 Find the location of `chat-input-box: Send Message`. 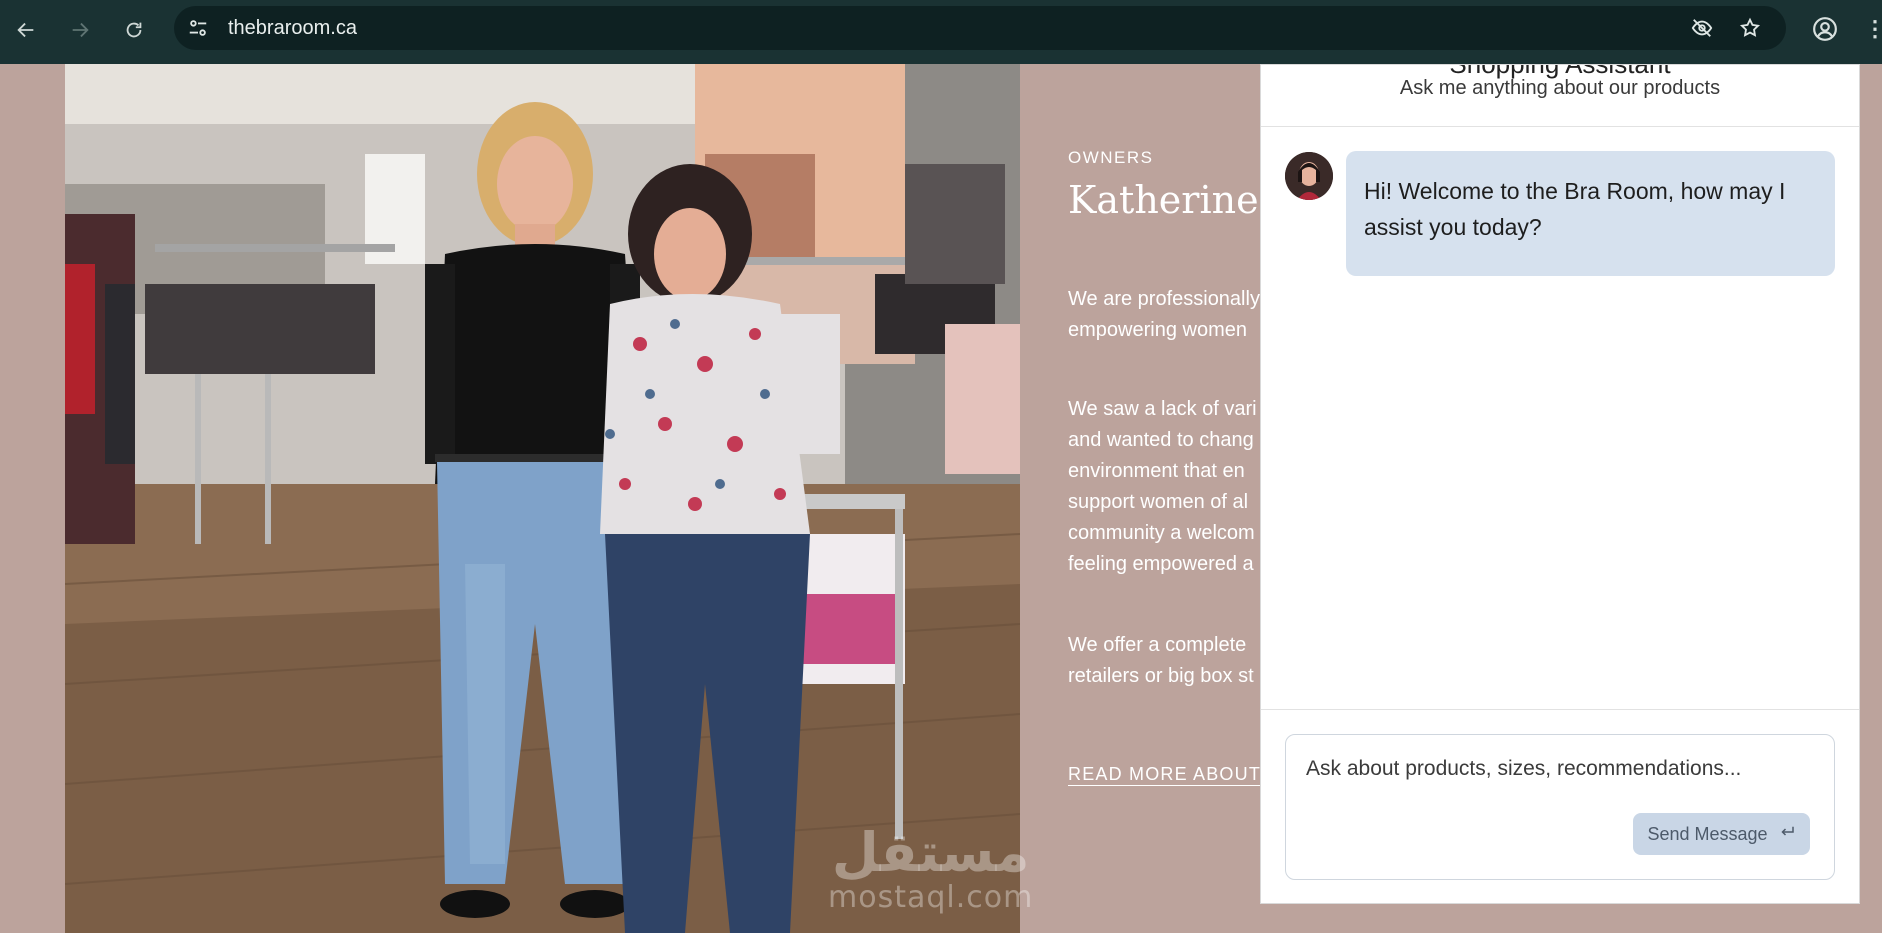

chat-input-box: Send Message is located at coordinates (1560, 807).